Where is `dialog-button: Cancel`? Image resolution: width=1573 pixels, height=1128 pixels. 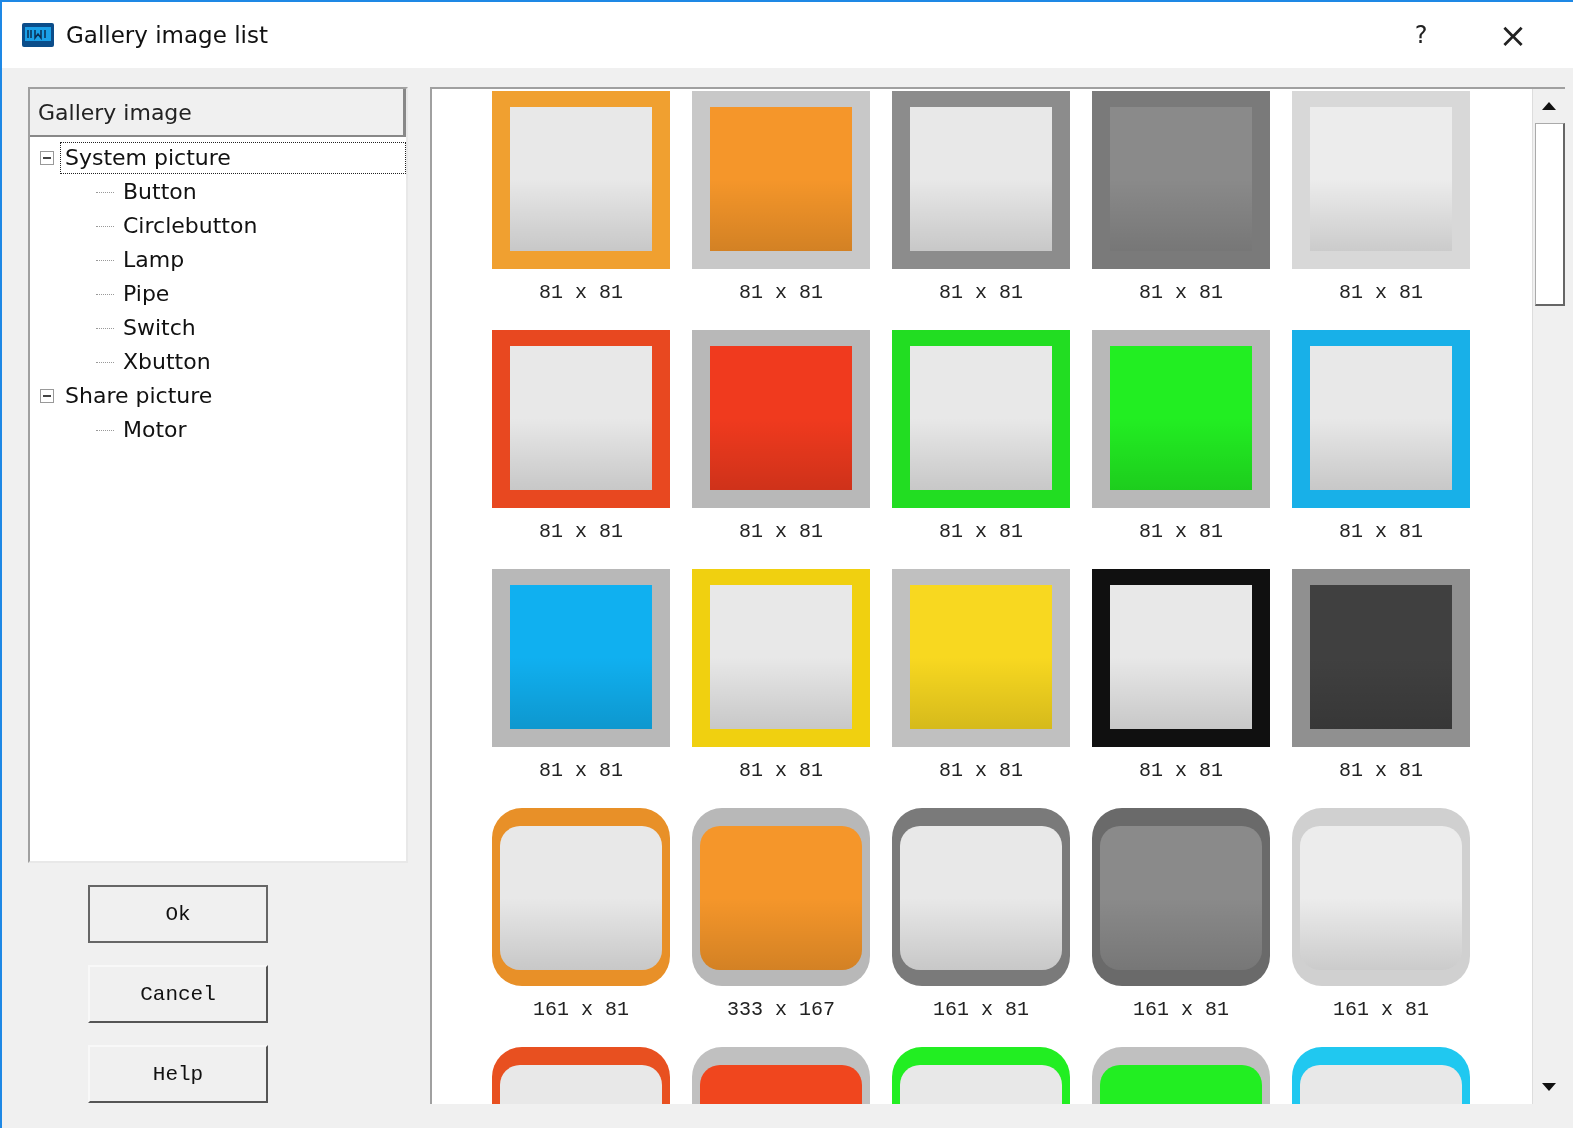
dialog-button: Cancel is located at coordinates (178, 994).